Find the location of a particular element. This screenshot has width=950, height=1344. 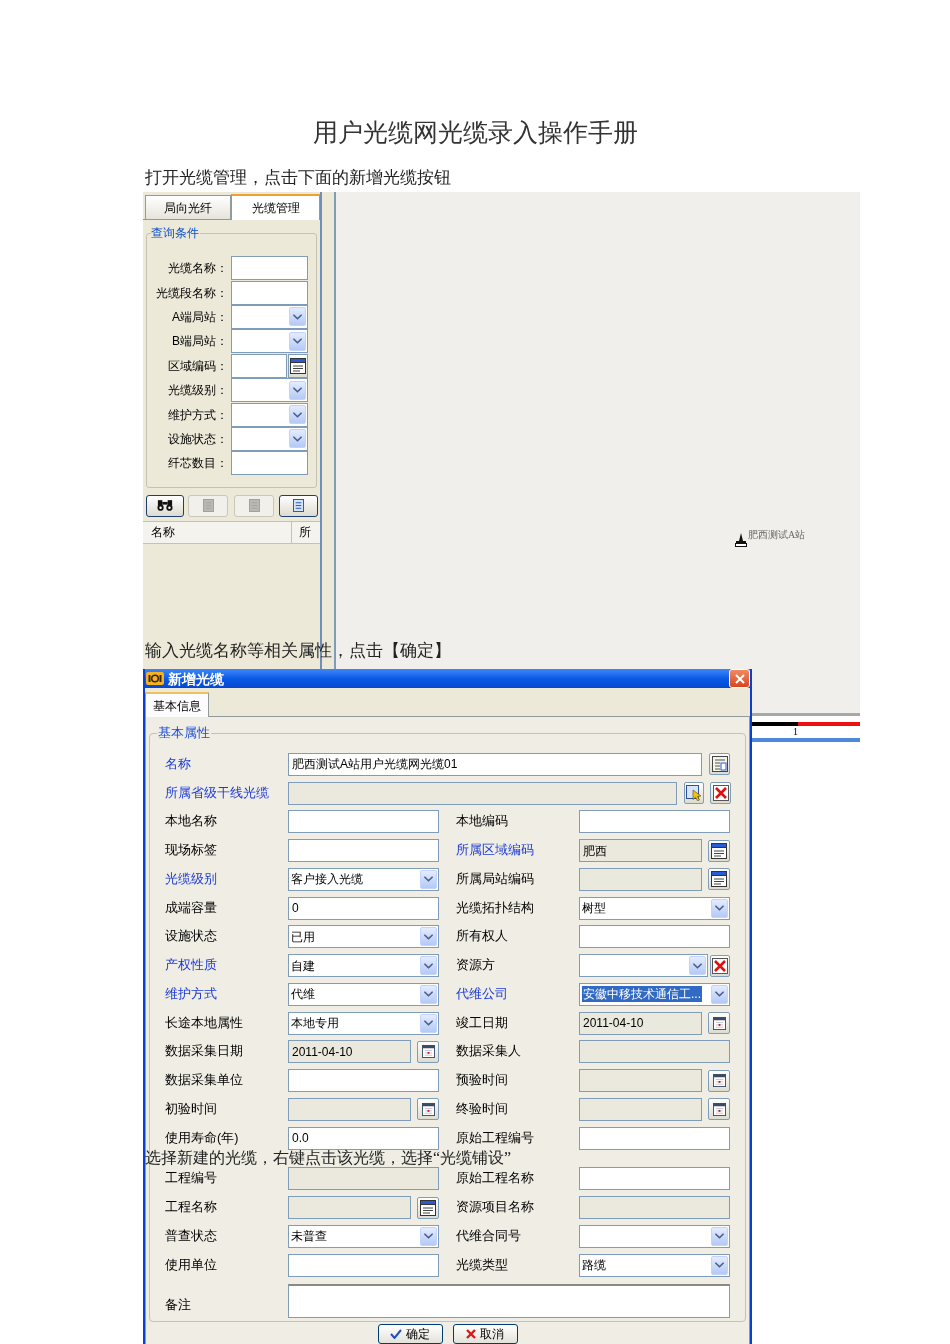

field-label: 普查状态 is located at coordinates (191, 1236).